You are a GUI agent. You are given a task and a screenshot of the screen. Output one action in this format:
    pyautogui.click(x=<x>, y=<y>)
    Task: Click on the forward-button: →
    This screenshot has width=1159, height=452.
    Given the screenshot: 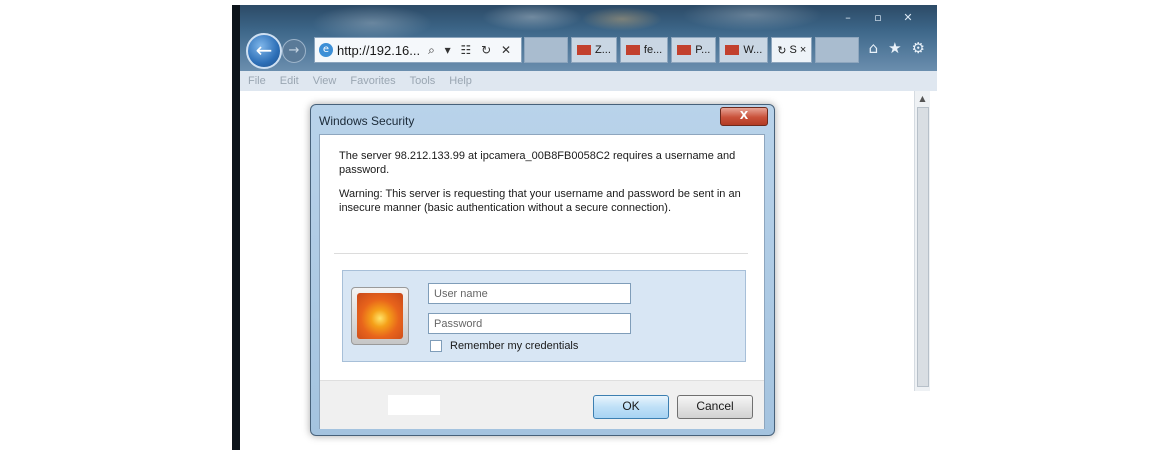 What is the action you would take?
    pyautogui.click(x=294, y=51)
    